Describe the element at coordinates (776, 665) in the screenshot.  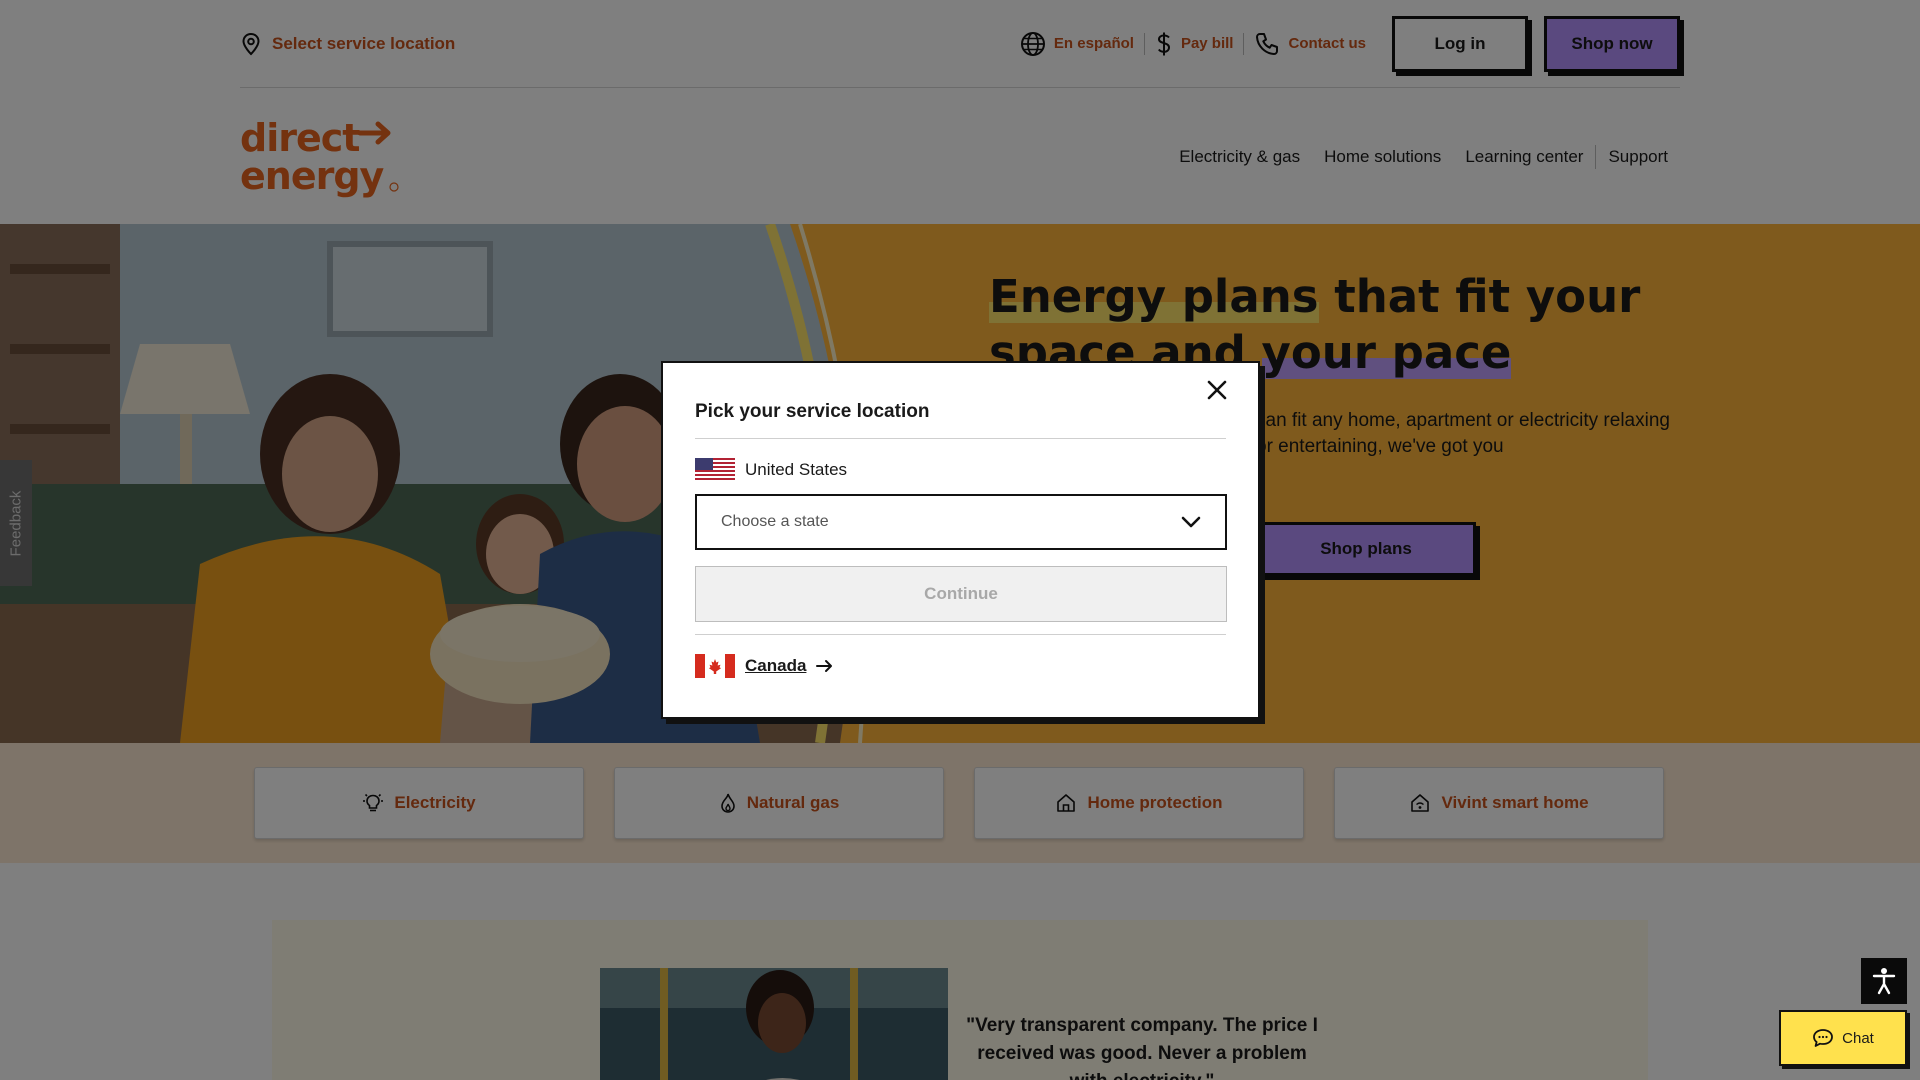
I see `canada-label: Canada` at that location.